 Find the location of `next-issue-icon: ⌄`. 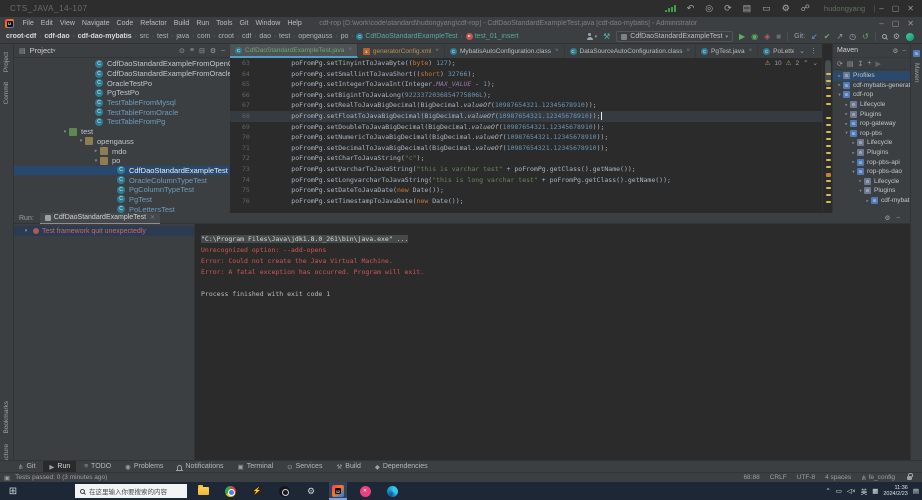

next-issue-icon: ⌄ is located at coordinates (815, 63).